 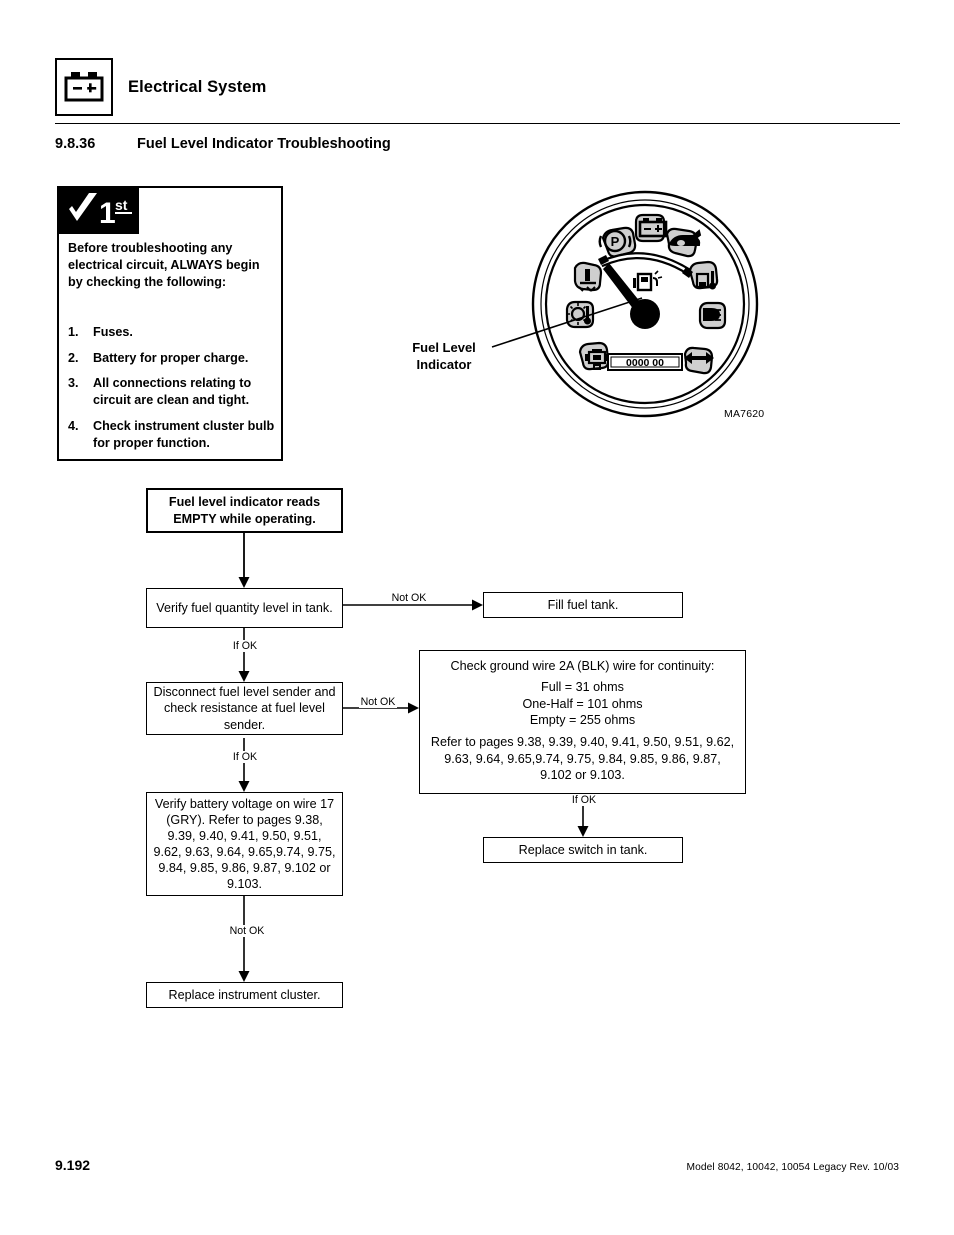 What do you see at coordinates (107, 213) in the screenshot?
I see `svg-text: 1` at bounding box center [107, 213].